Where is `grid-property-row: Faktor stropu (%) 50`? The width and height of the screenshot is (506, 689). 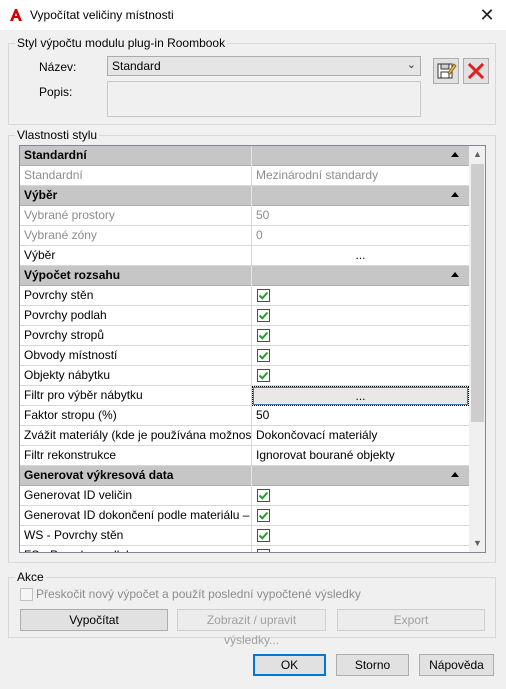 grid-property-row: Faktor stropu (%) 50 is located at coordinates (244, 416).